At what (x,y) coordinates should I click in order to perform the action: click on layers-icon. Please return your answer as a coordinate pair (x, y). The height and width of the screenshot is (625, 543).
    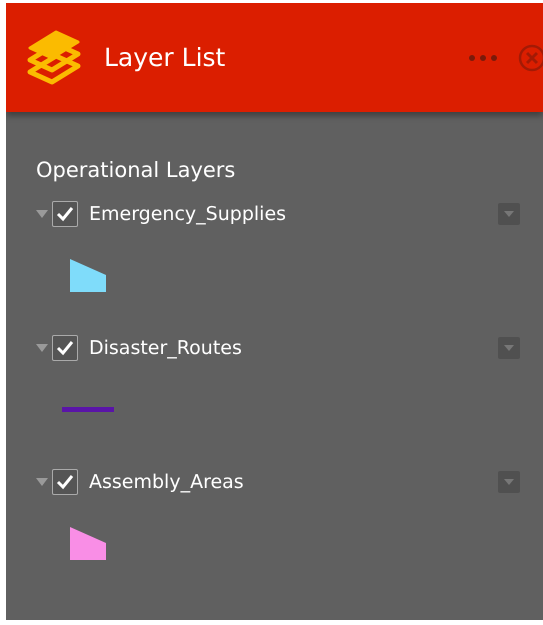
    Looking at the image, I should click on (54, 58).